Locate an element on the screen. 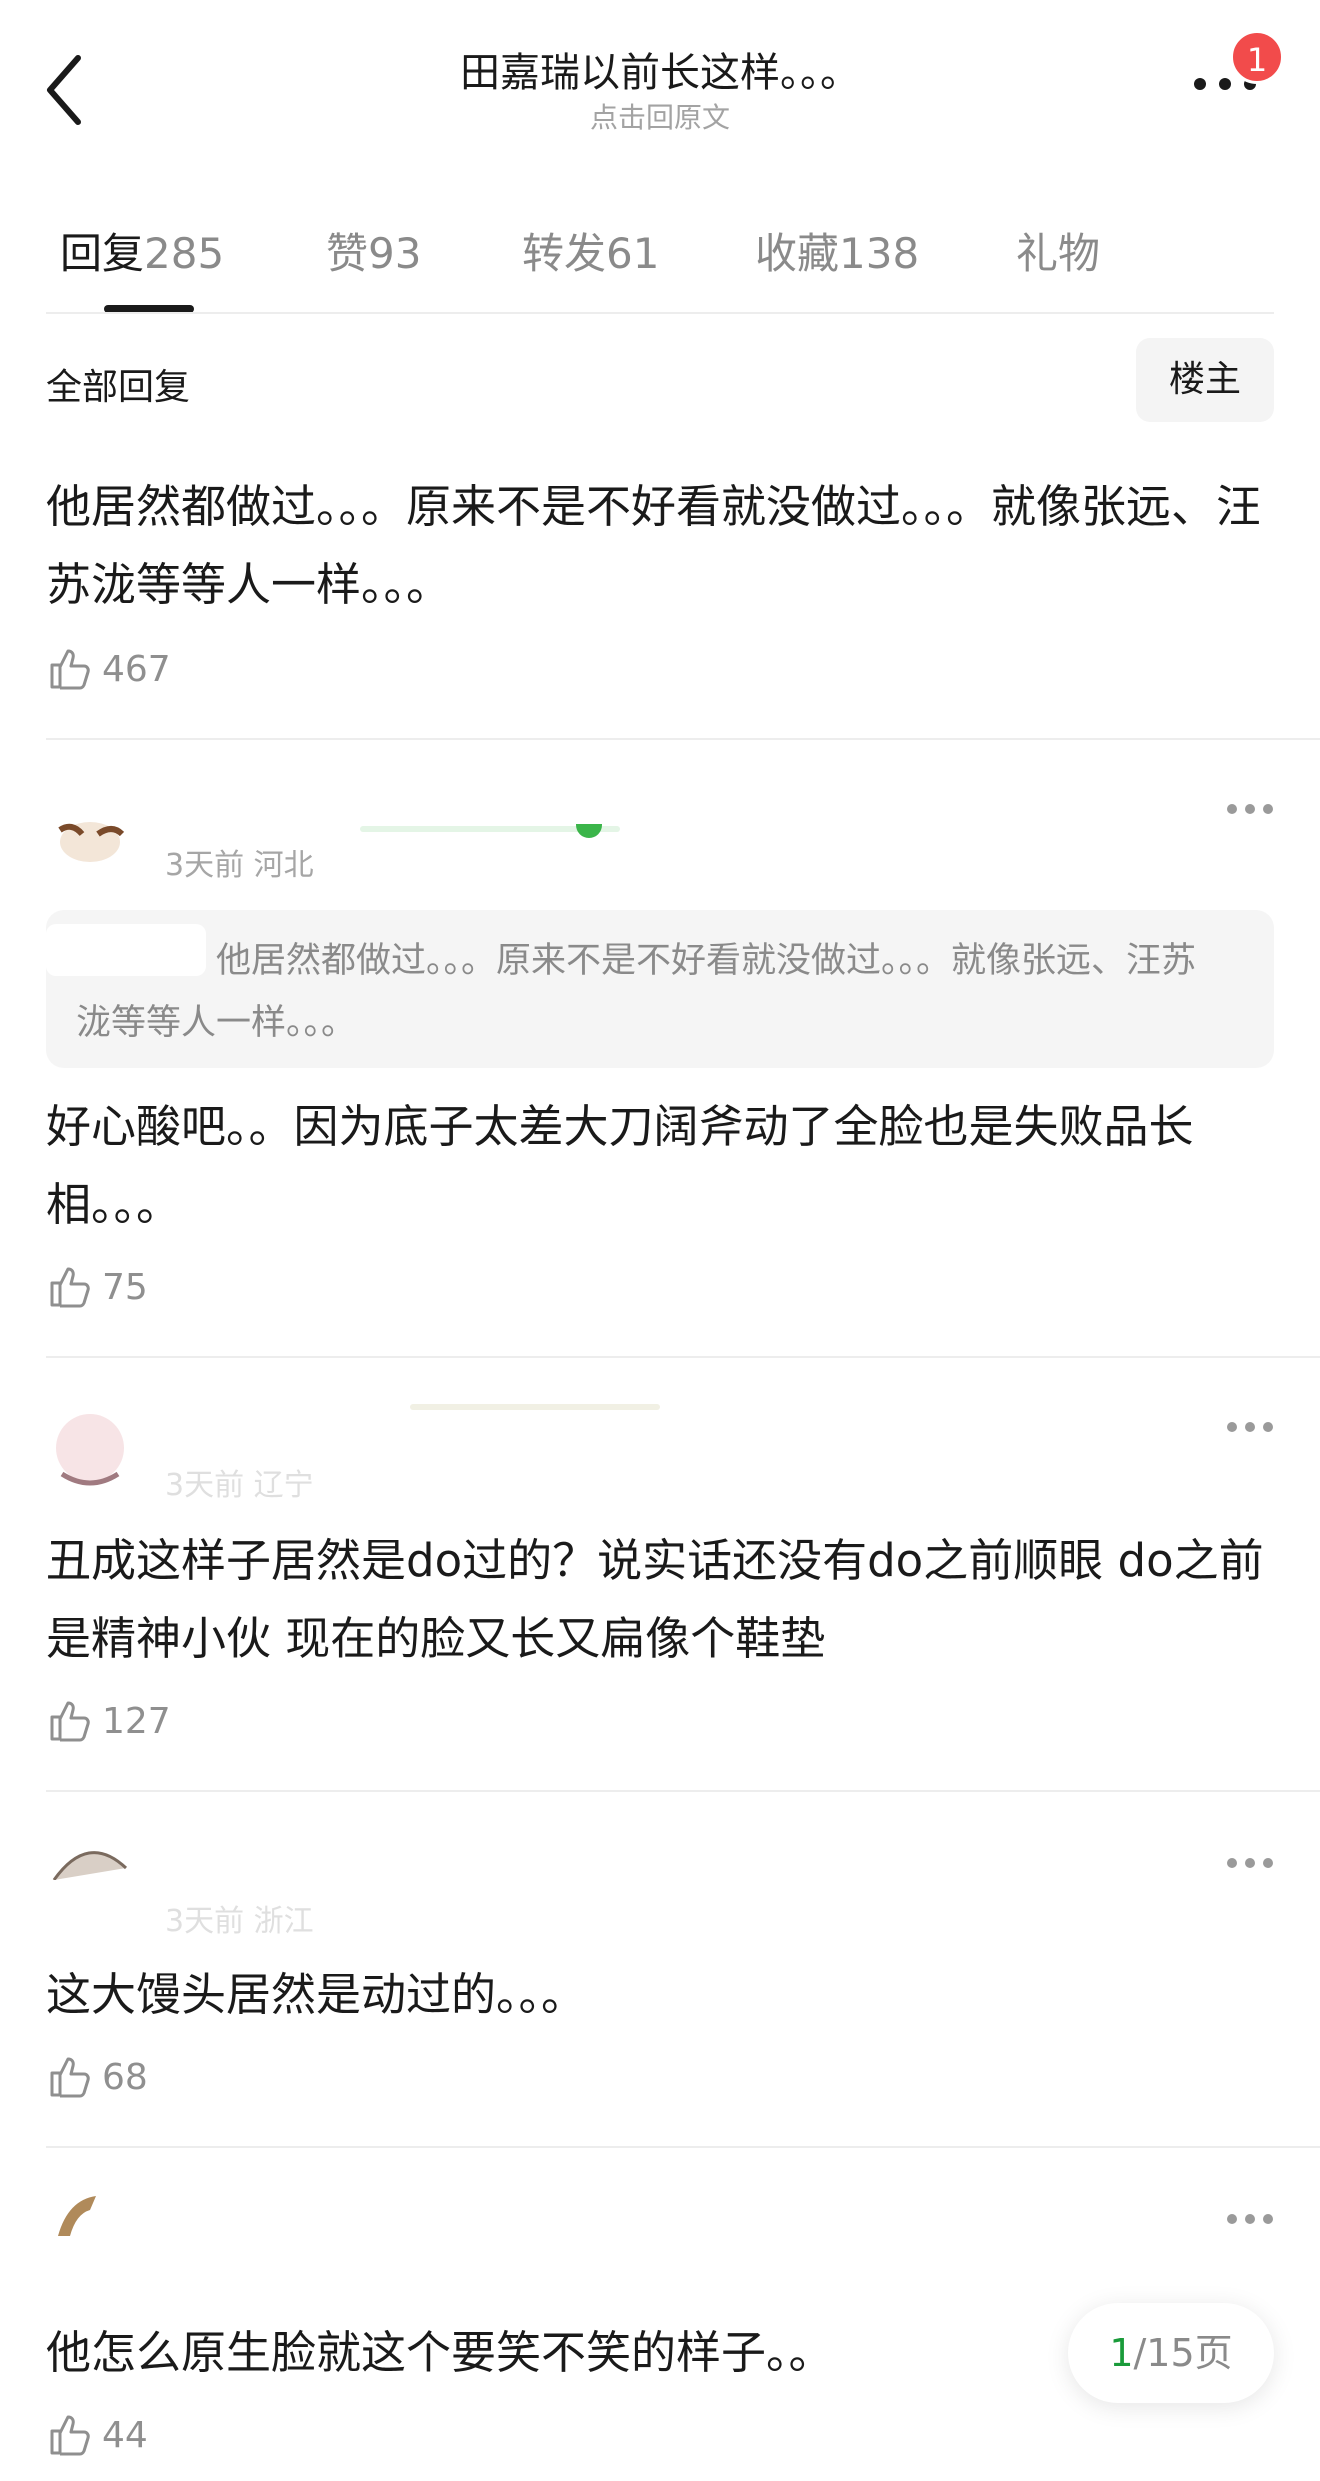  like-button: 467 is located at coordinates (108, 669).